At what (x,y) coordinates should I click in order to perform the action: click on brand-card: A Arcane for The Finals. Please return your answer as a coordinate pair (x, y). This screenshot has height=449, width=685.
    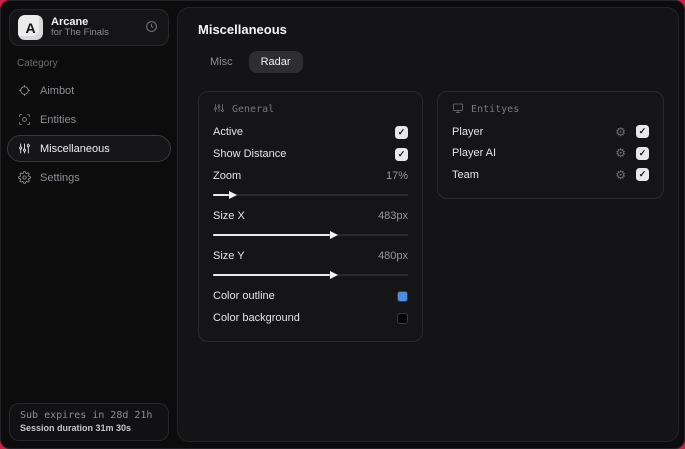
    Looking at the image, I should click on (89, 27).